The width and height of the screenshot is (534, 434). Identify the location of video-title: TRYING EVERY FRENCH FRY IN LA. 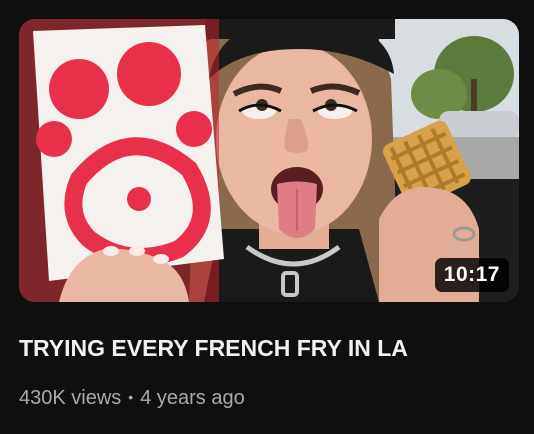
(269, 348).